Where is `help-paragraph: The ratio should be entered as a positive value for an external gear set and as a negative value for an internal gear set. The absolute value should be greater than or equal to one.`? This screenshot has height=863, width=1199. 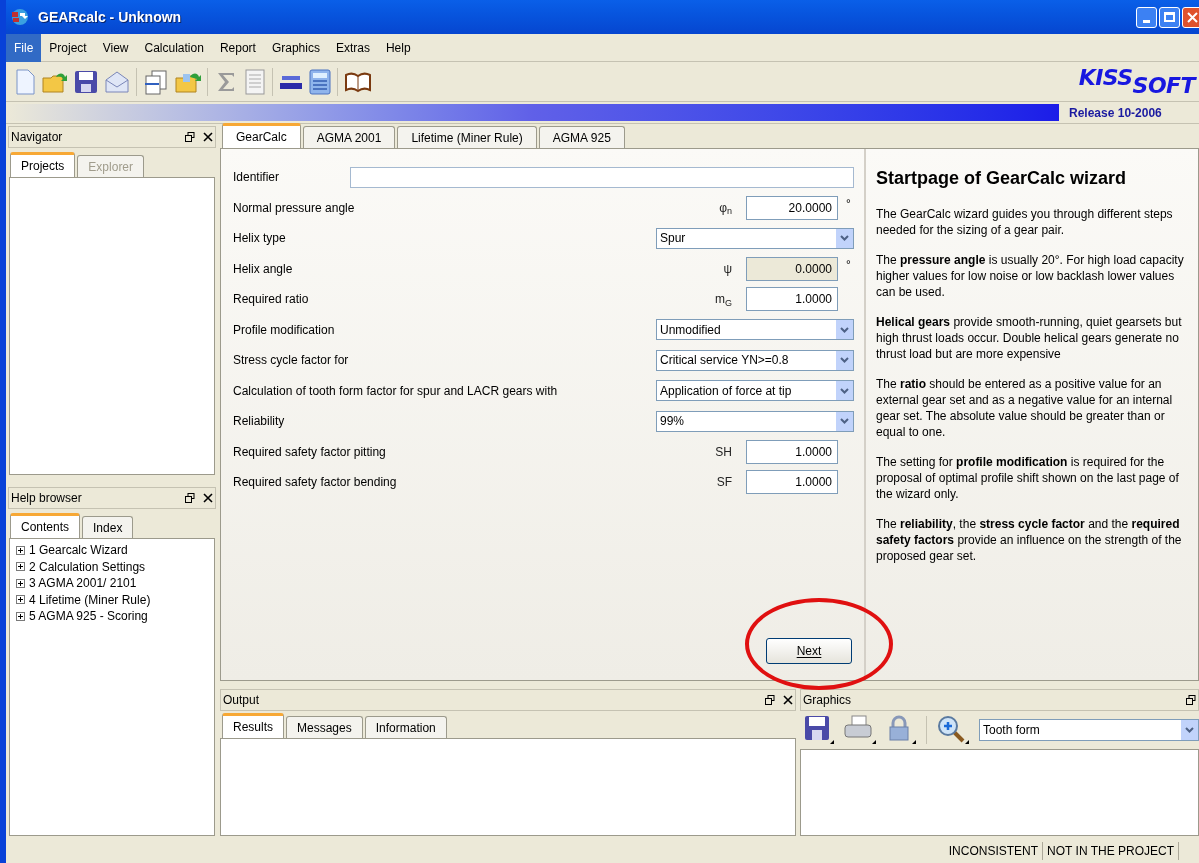
help-paragraph: The ratio should be entered as a positive value for an external gear set and as a negative value for an internal gear set. The absolute value should be greater than or equal to one. is located at coordinates (1025, 408).